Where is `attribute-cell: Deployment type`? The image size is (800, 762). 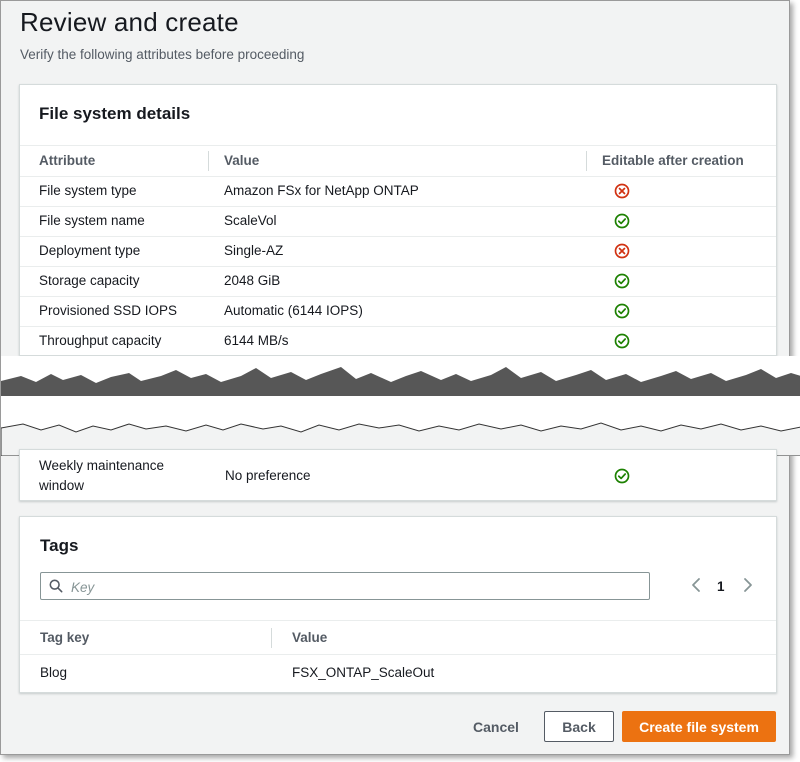
attribute-cell: Deployment type is located at coordinates (90, 250).